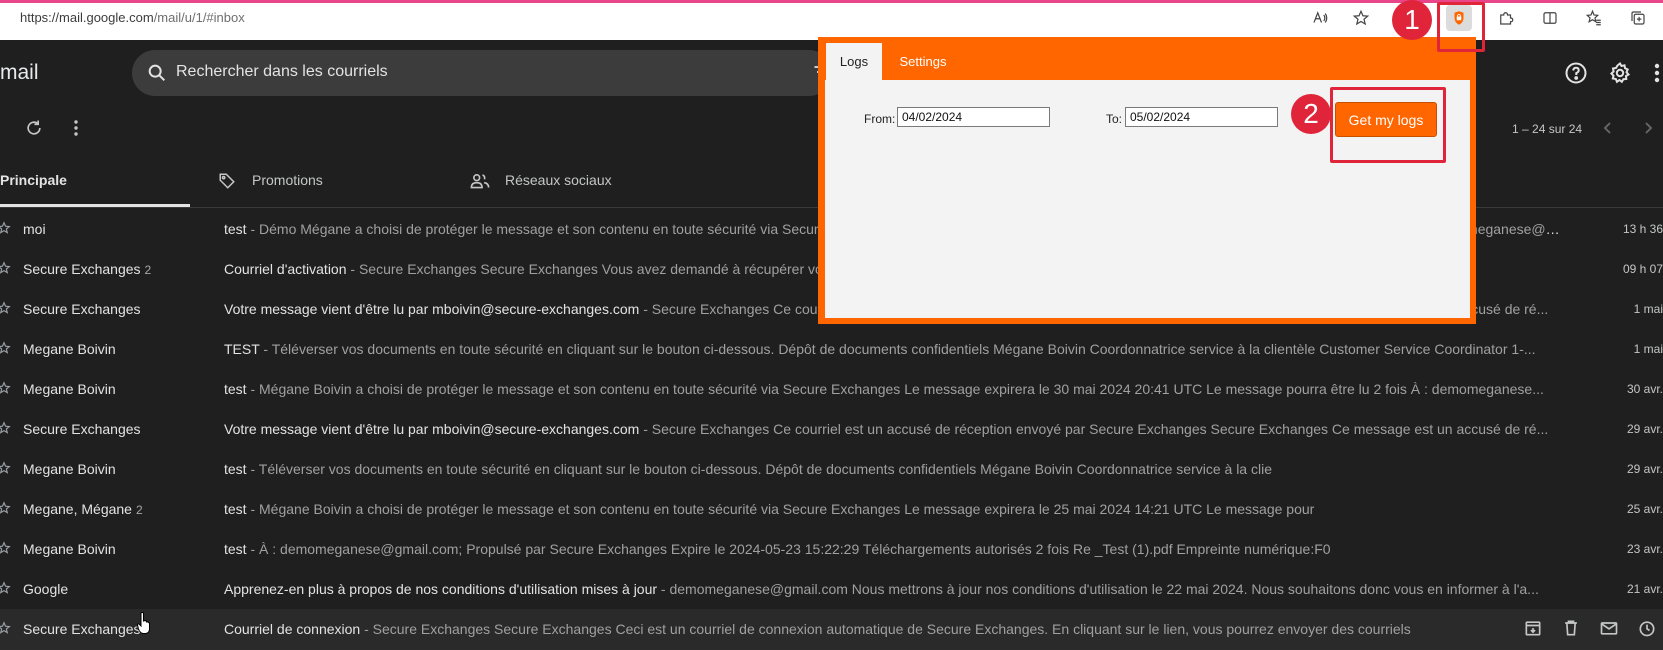 The width and height of the screenshot is (1663, 650). What do you see at coordinates (1638, 18) in the screenshot?
I see `collections-icon` at bounding box center [1638, 18].